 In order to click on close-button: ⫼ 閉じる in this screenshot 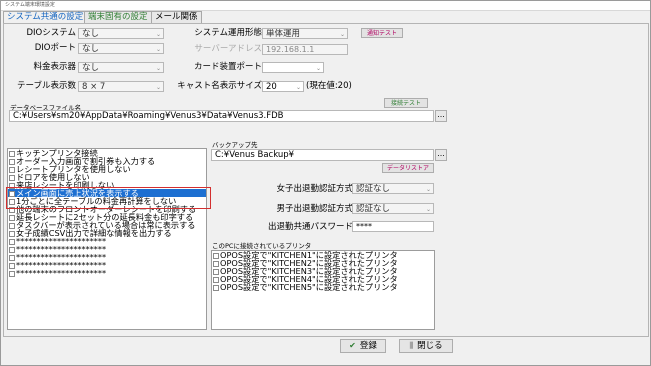, I will do `click(426, 346)`.